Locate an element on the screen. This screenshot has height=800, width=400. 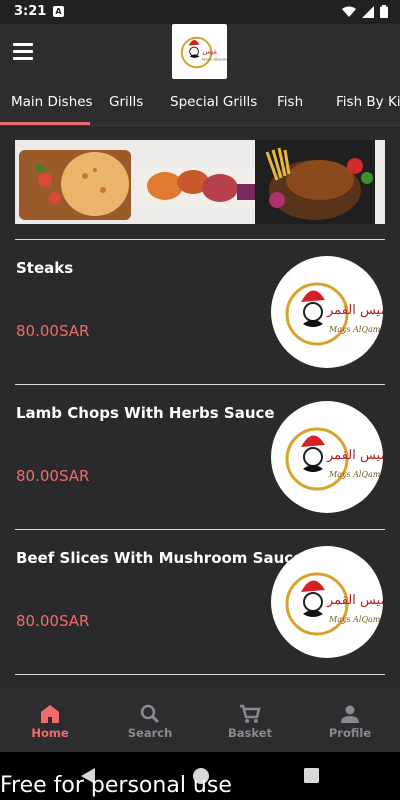
home-icon is located at coordinates (50, 714).